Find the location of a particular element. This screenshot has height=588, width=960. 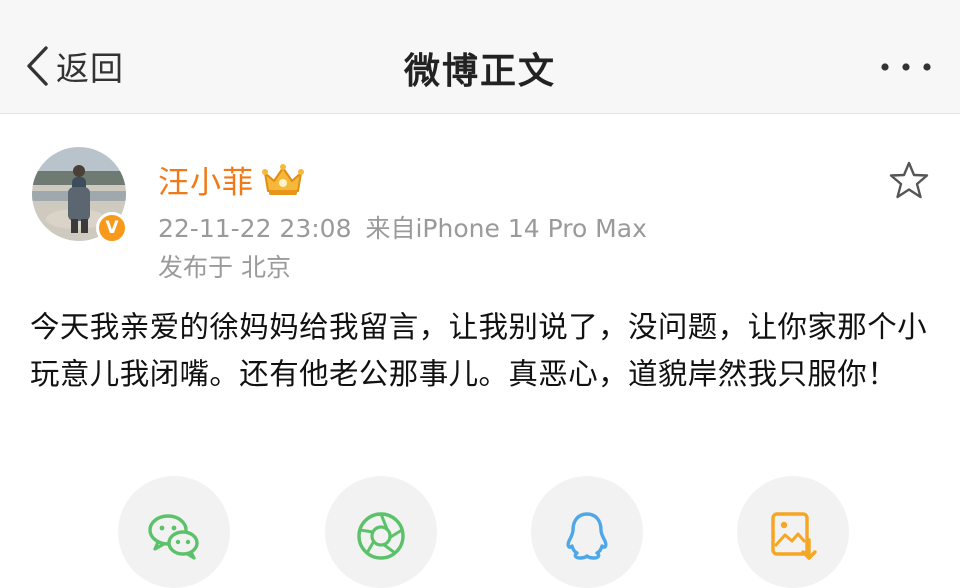

author-name: 汪小菲 is located at coordinates (206, 179).